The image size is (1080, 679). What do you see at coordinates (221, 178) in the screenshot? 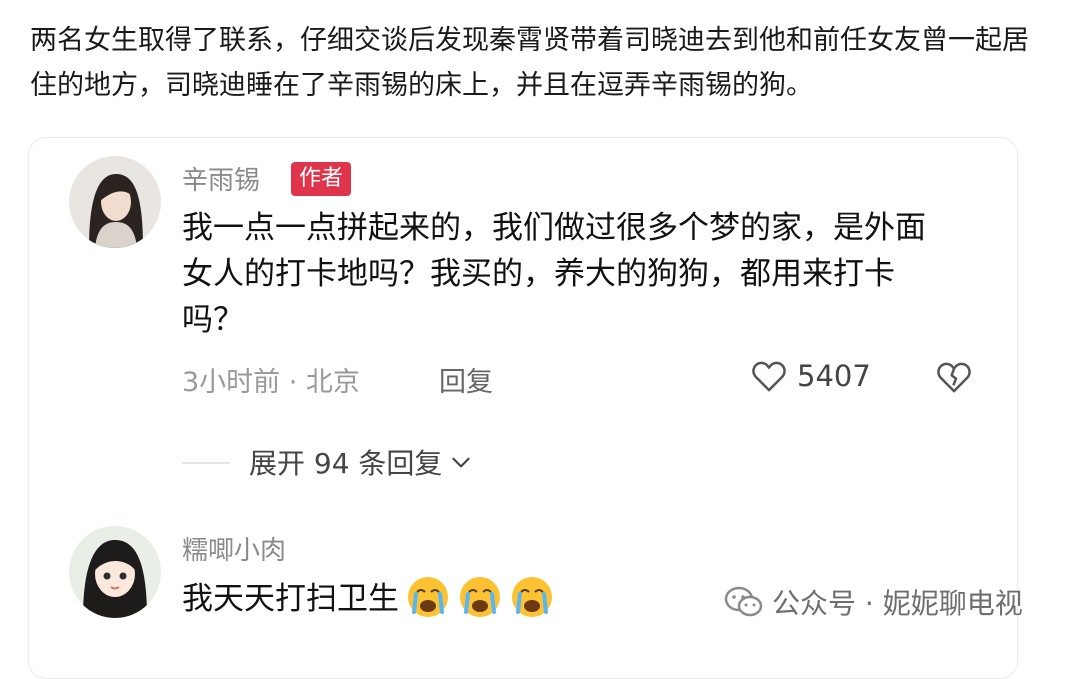
I see `comment-username: 辛雨锡` at bounding box center [221, 178].